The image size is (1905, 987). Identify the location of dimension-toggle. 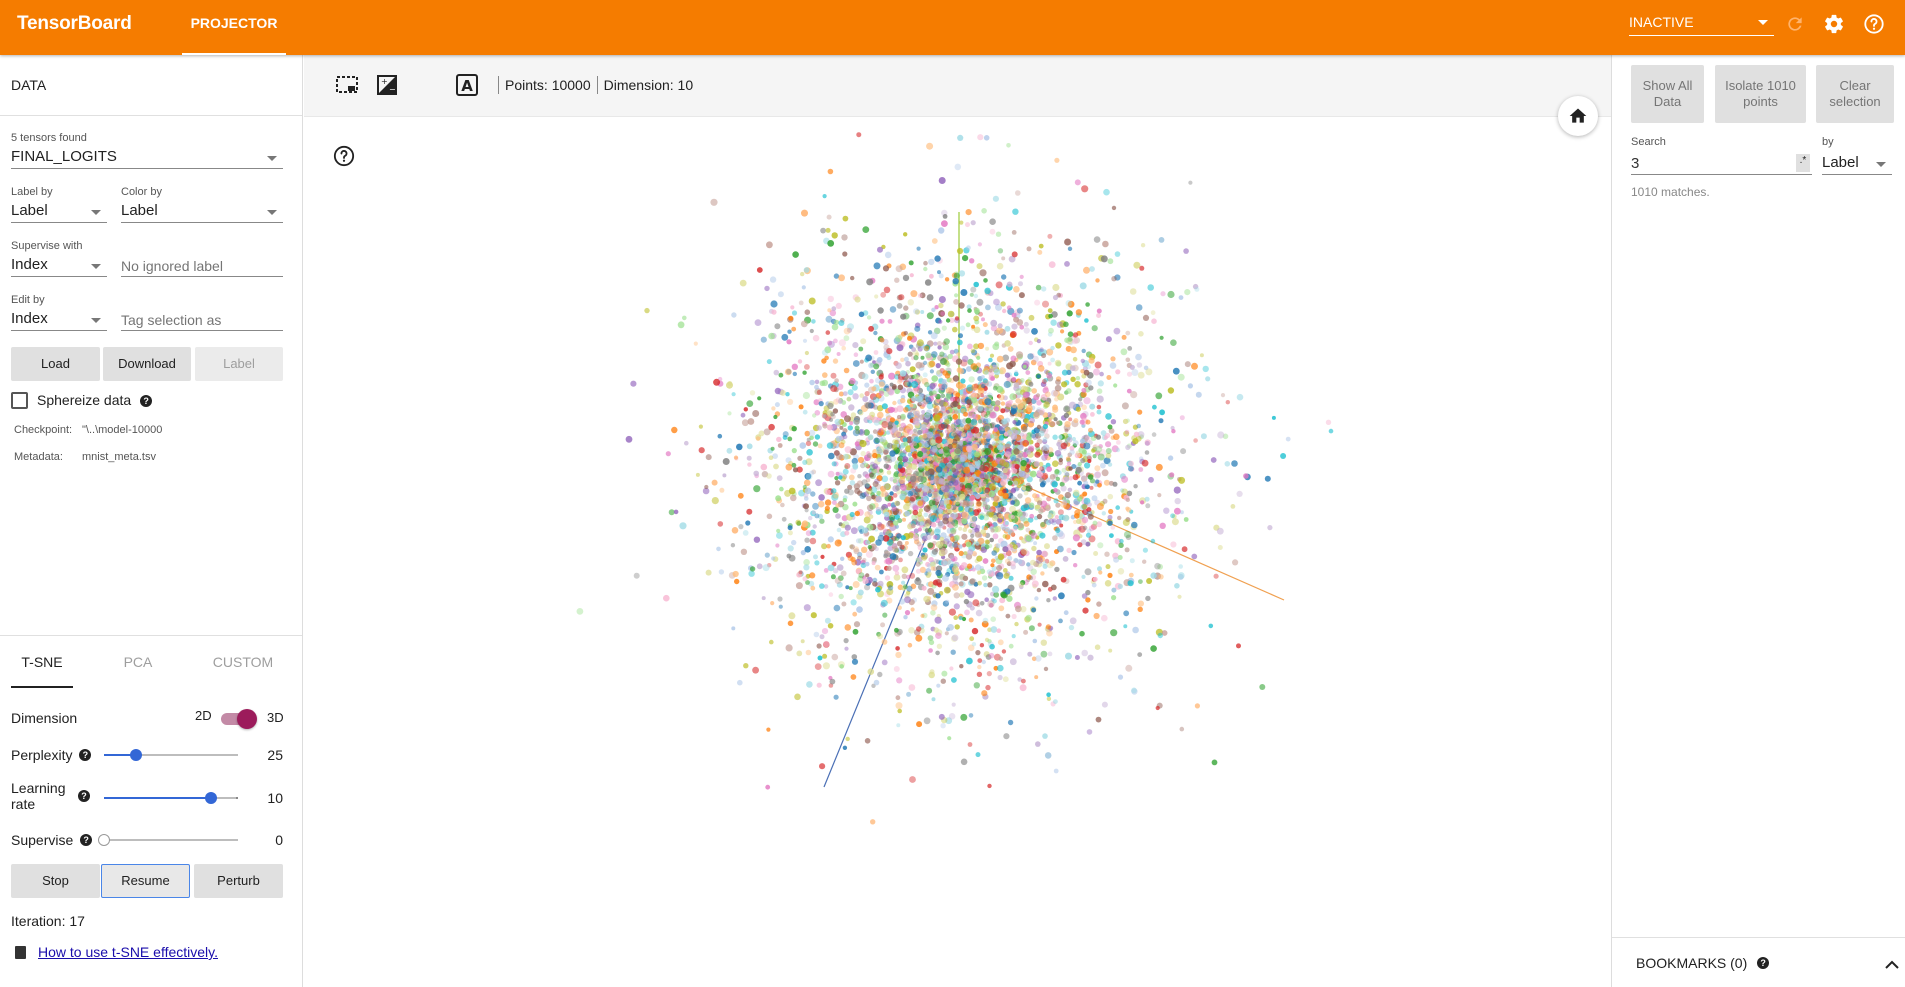
(239, 719).